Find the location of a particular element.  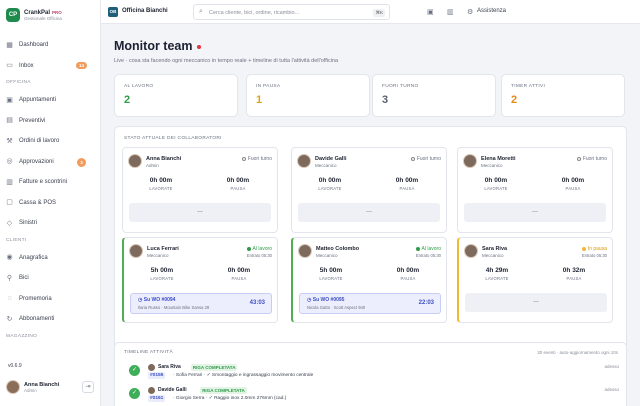

sidebar-item-label: Dashboard is located at coordinates (34, 45).